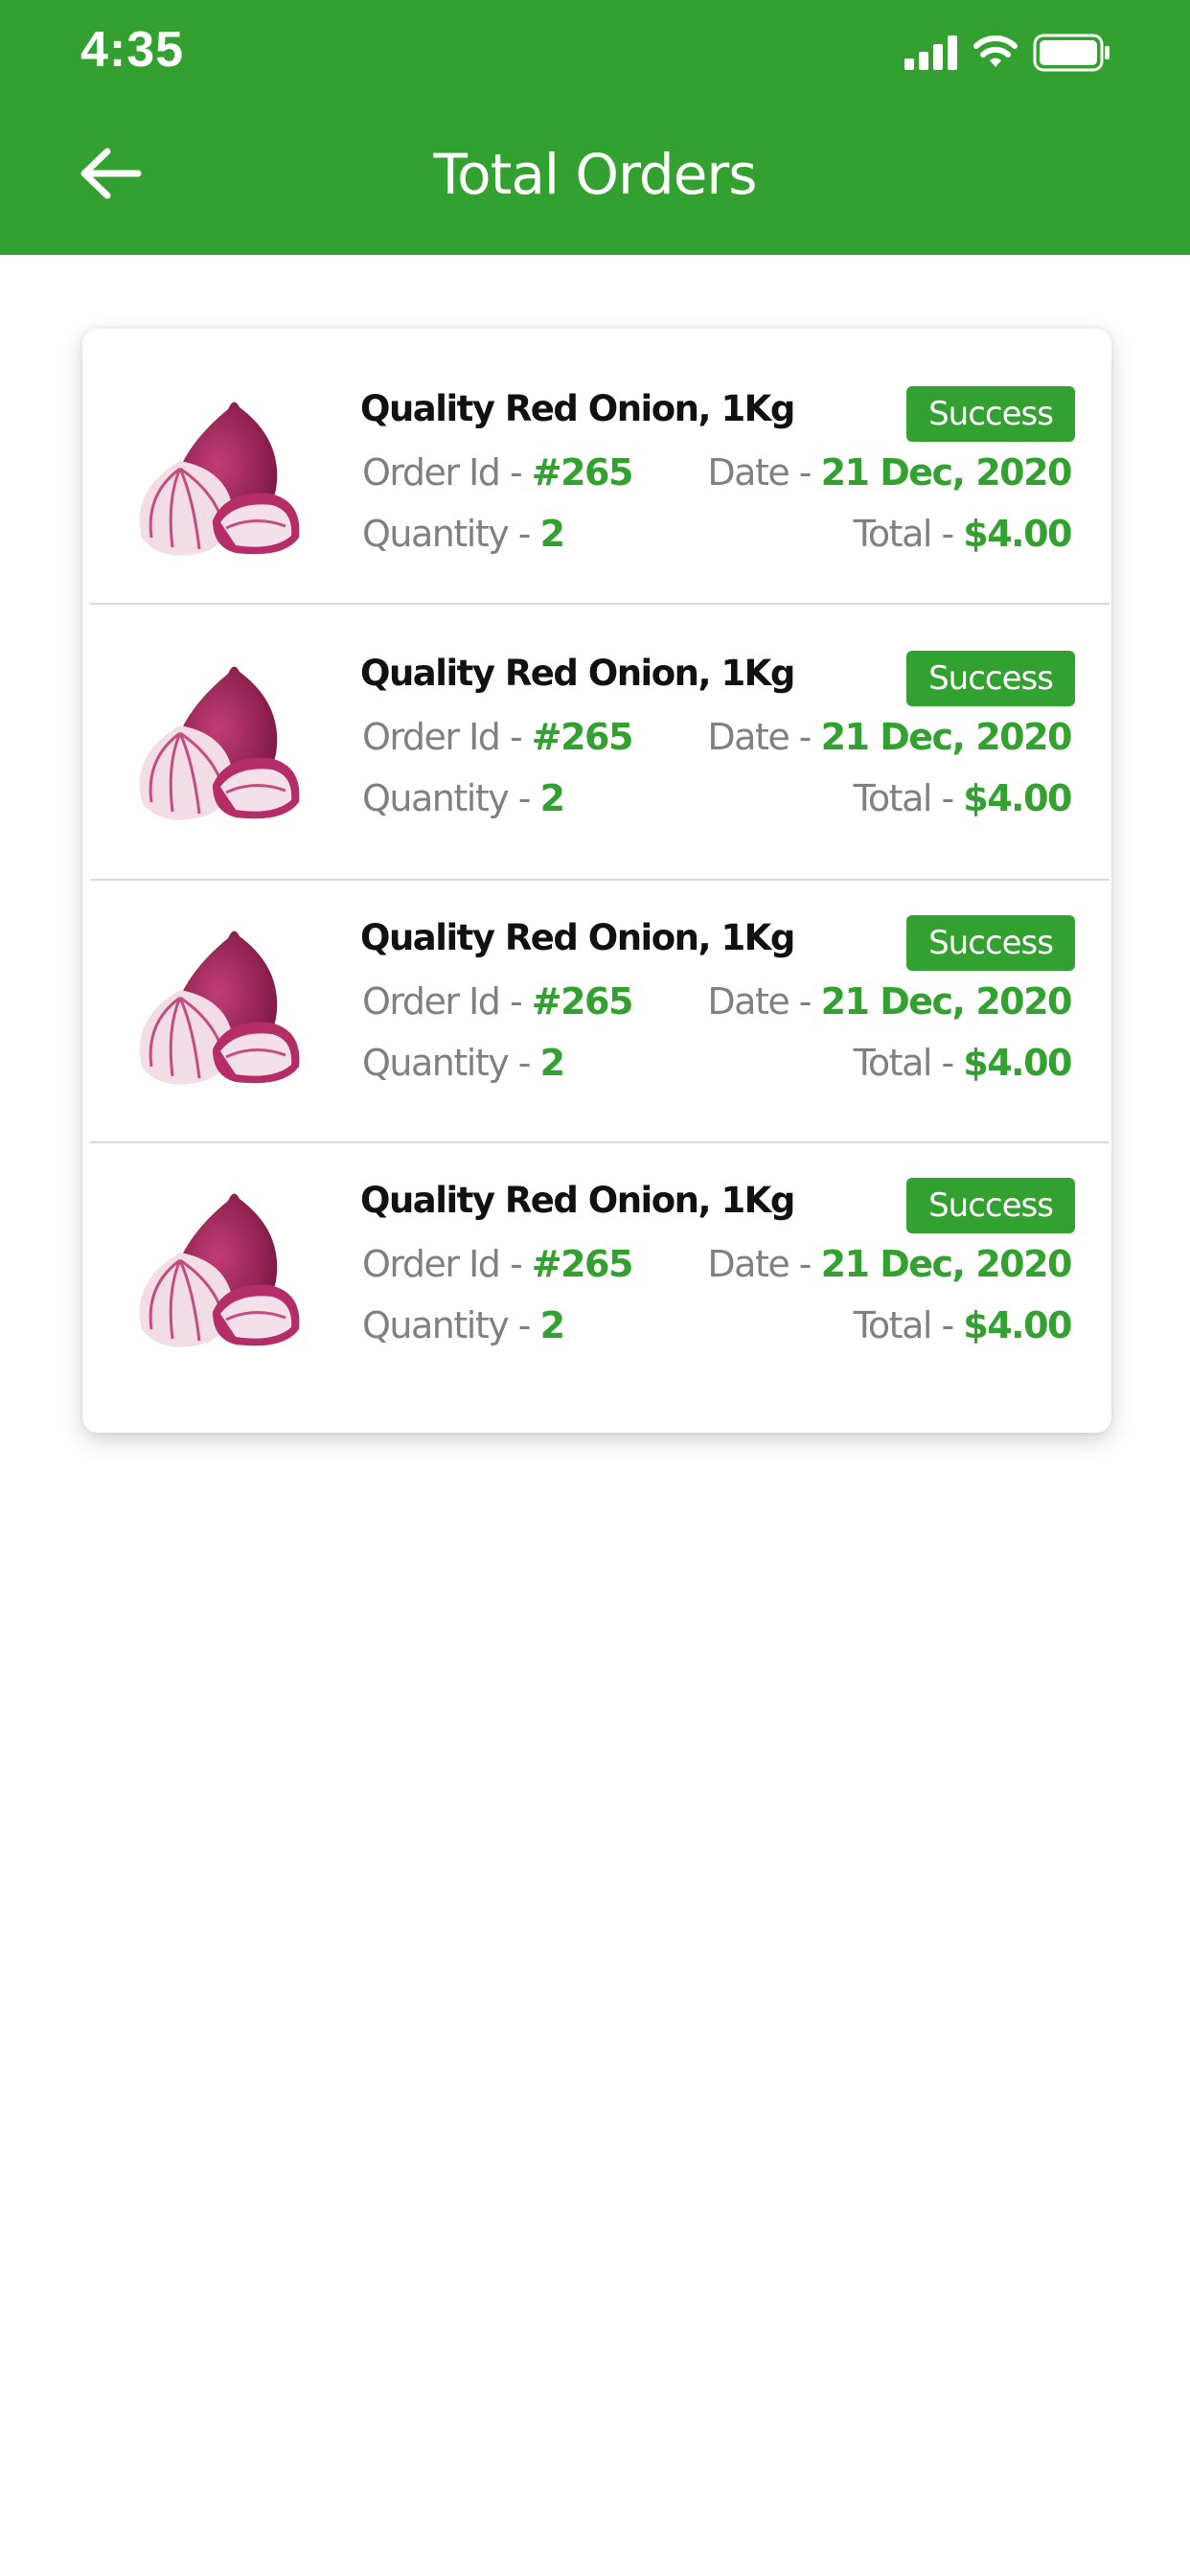 This screenshot has height=2576, width=1190. I want to click on wifi-icon, so click(996, 51).